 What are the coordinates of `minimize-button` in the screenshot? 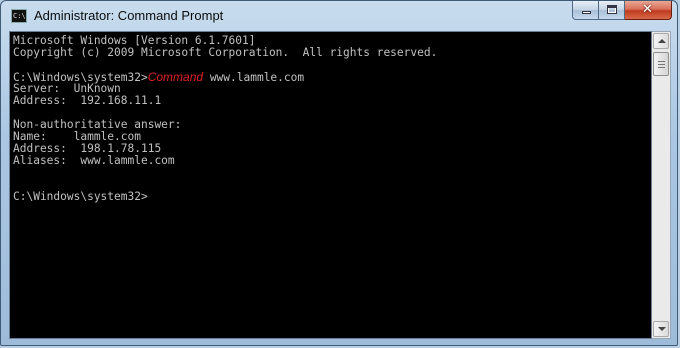 It's located at (585, 10).